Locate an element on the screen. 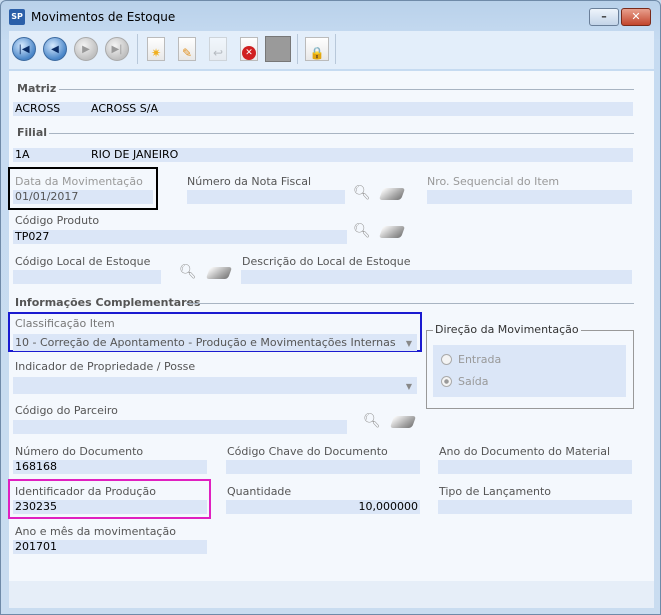  ano-doc-label: Ano do Documento do Material is located at coordinates (525, 451).